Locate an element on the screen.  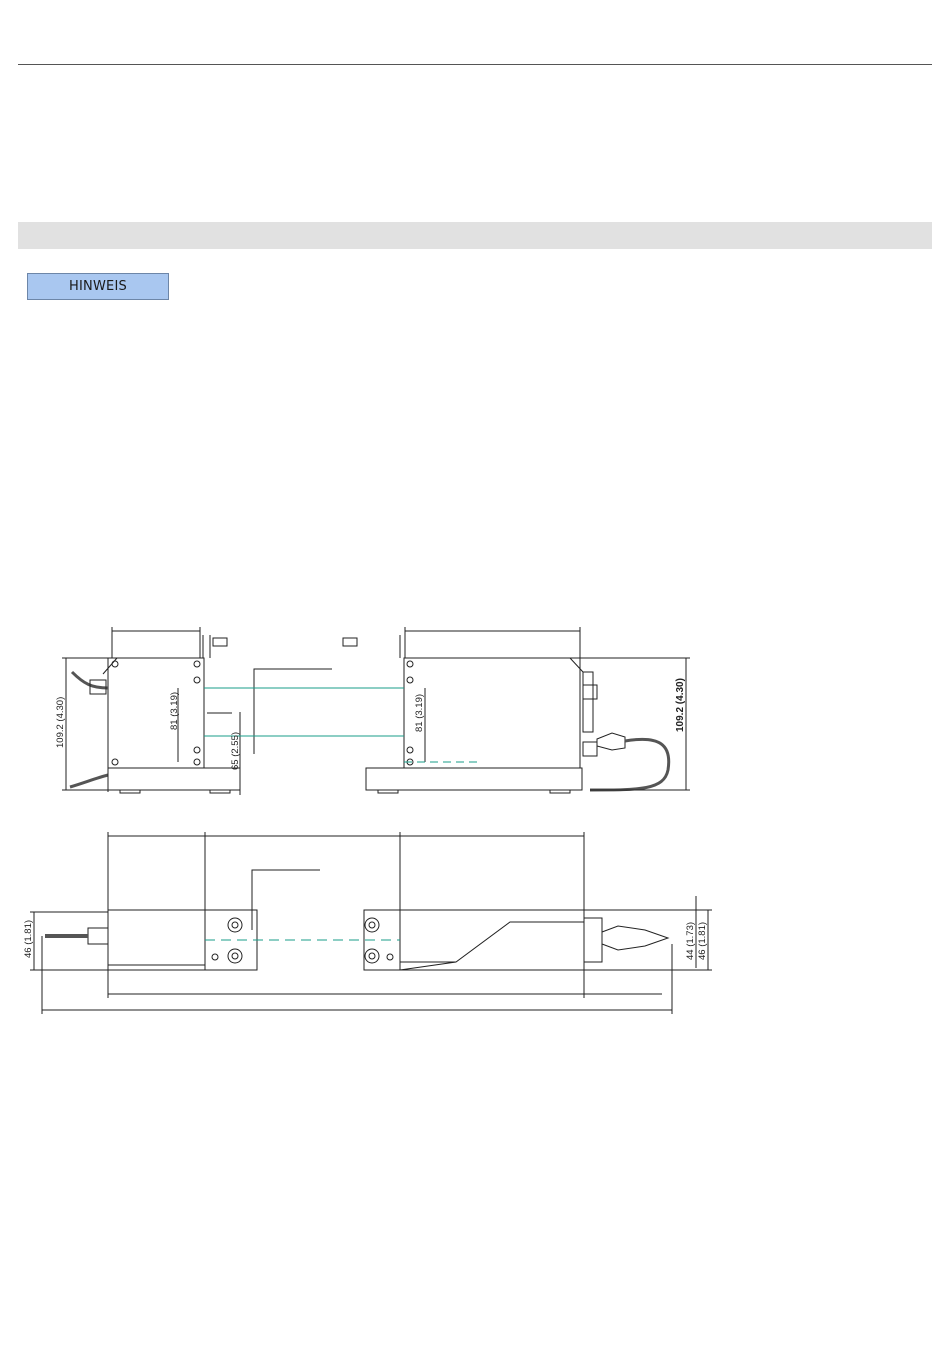
right-81-label: 81 (3.19) is located at coordinates (419, 713).